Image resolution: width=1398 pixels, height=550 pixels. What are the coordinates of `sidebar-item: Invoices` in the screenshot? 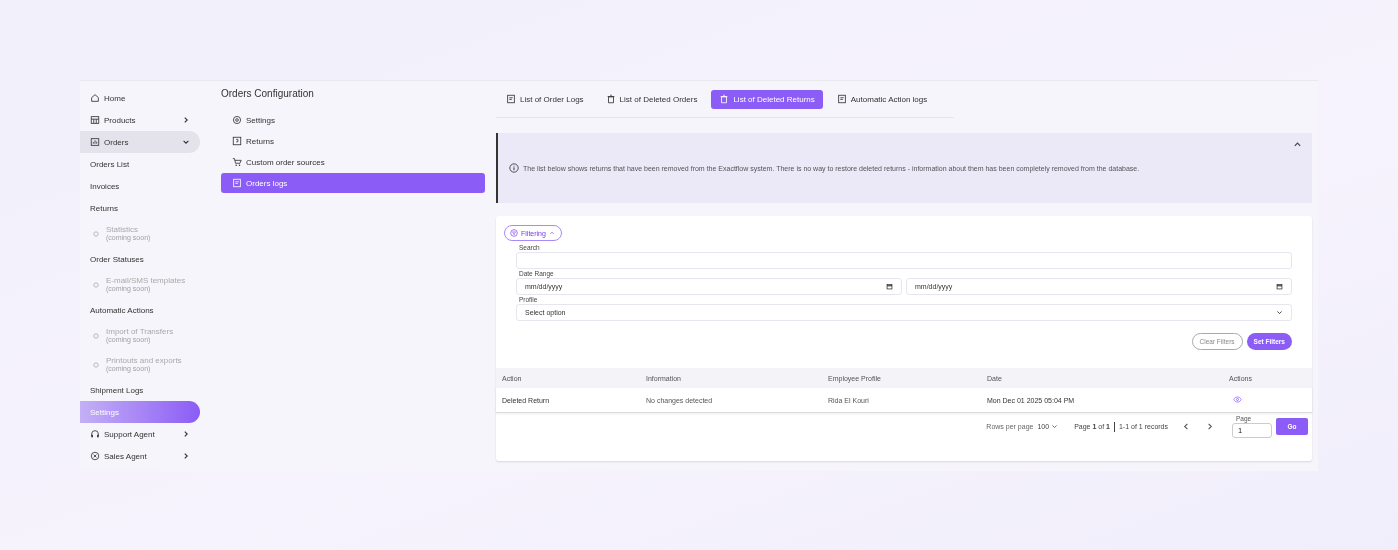 It's located at (140, 186).